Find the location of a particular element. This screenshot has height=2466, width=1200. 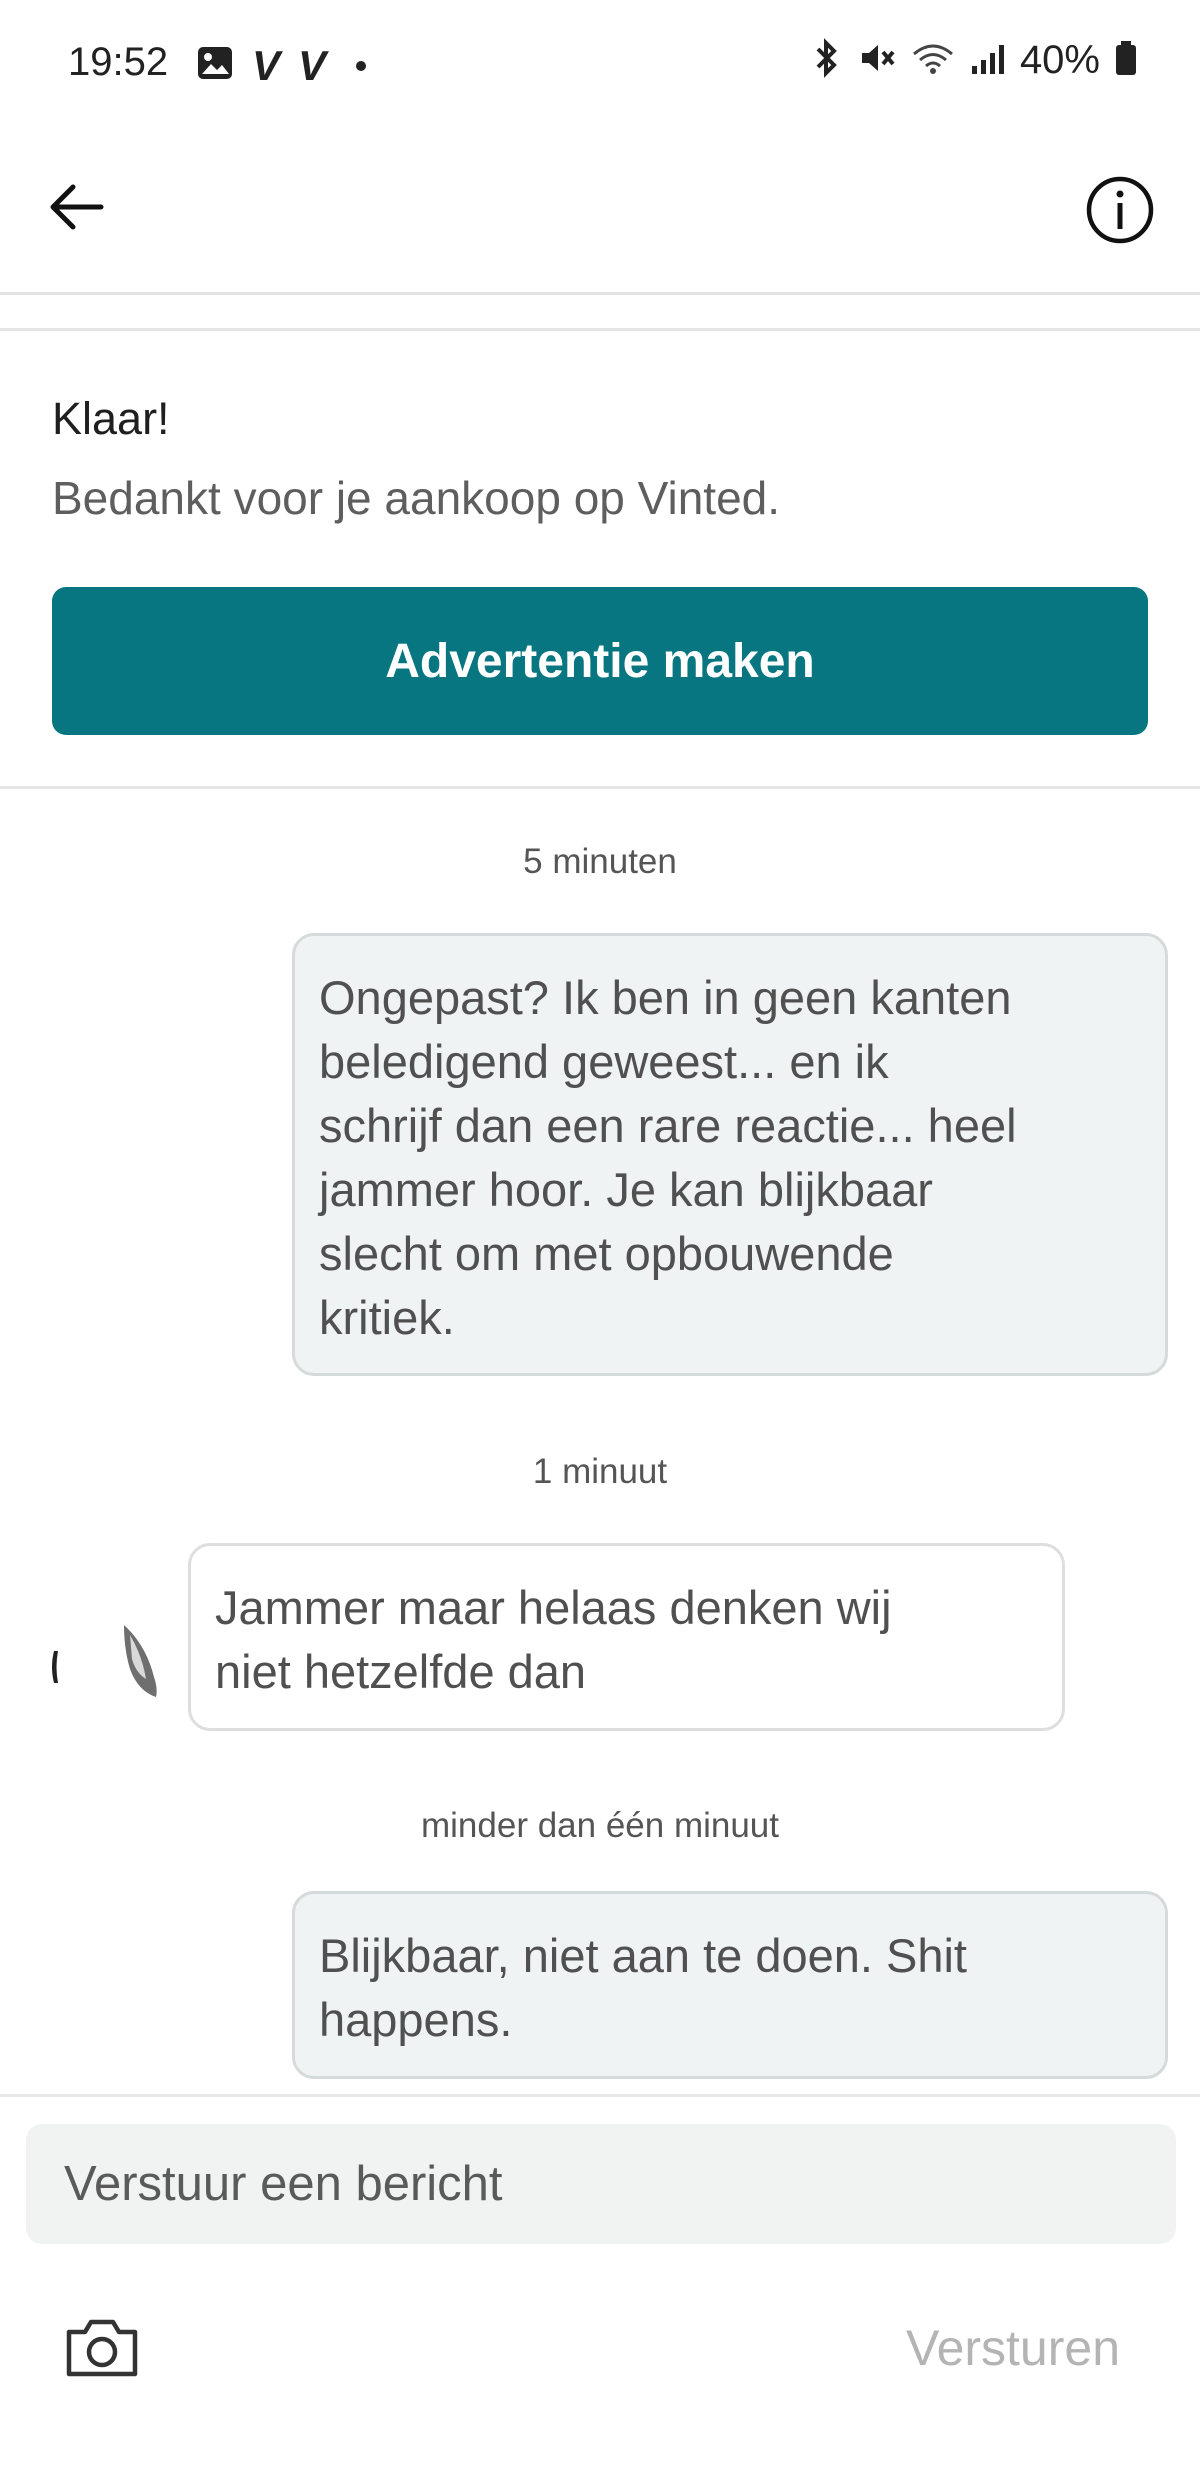

wifi-icon is located at coordinates (933, 60).